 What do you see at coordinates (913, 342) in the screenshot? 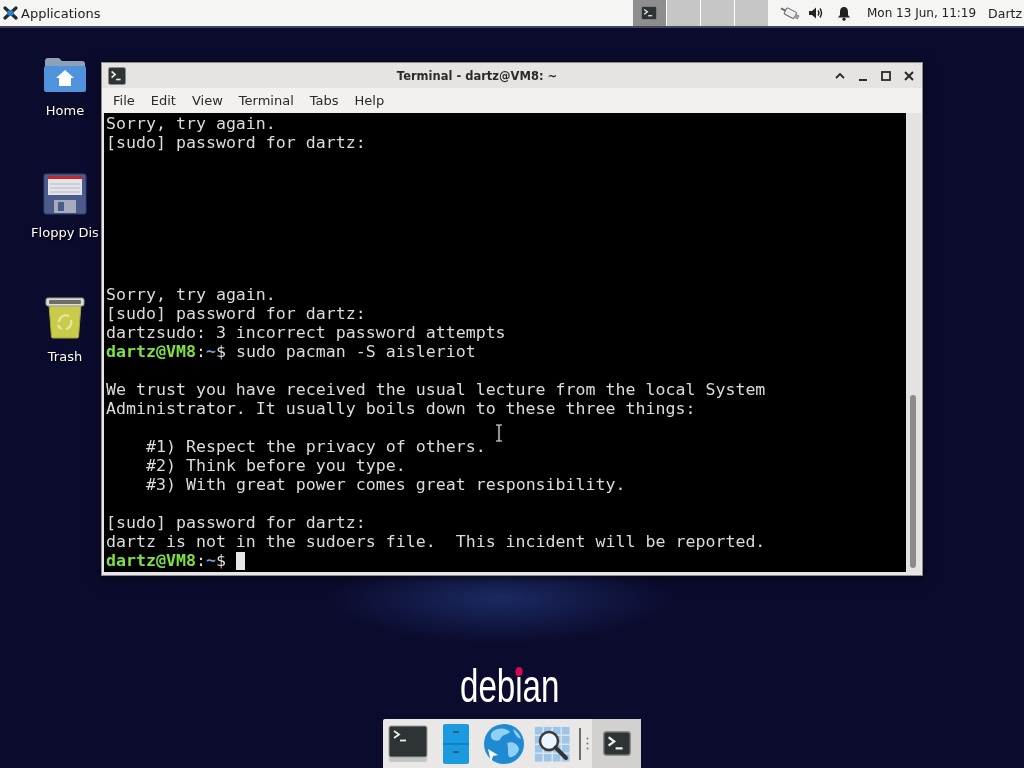
I see `scrollbar` at bounding box center [913, 342].